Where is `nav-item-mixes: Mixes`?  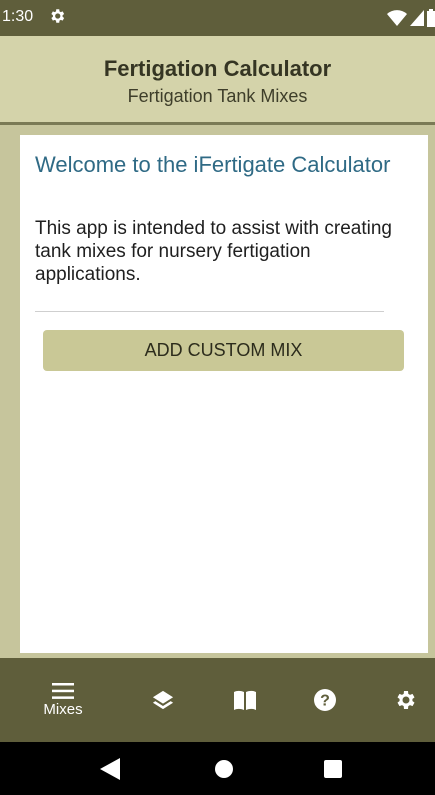
nav-item-mixes: Mixes is located at coordinates (63, 700).